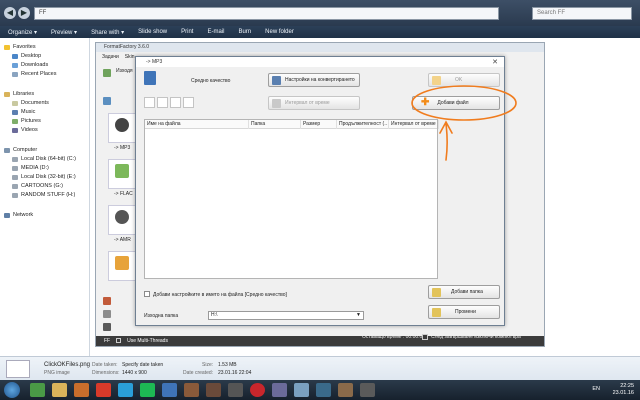  What do you see at coordinates (582, 13) in the screenshot?
I see `search-input: Search FF` at bounding box center [582, 13].